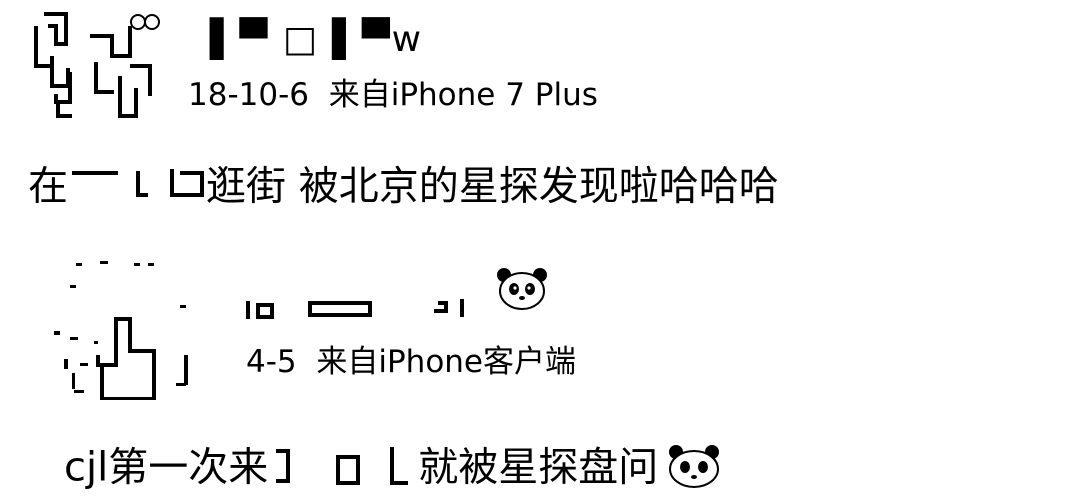 The width and height of the screenshot is (1080, 503). I want to click on post-content: cjl第一次来 就被星探盘问, so click(393, 469).